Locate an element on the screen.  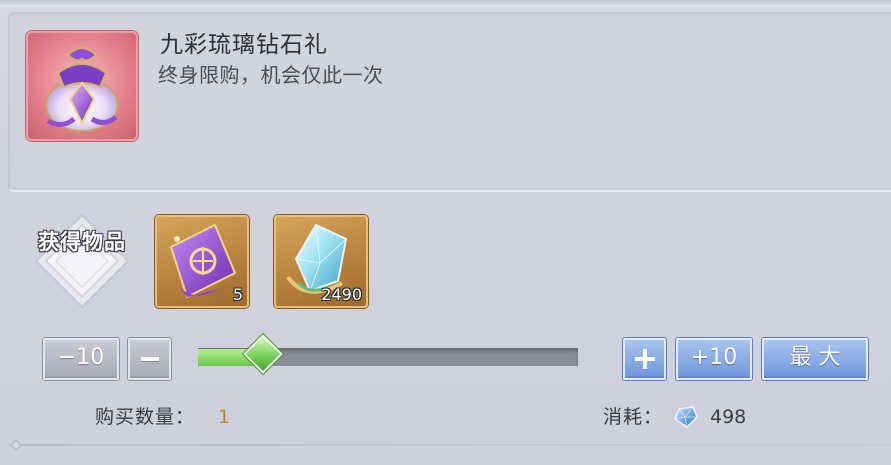
minus-button is located at coordinates (149, 359).